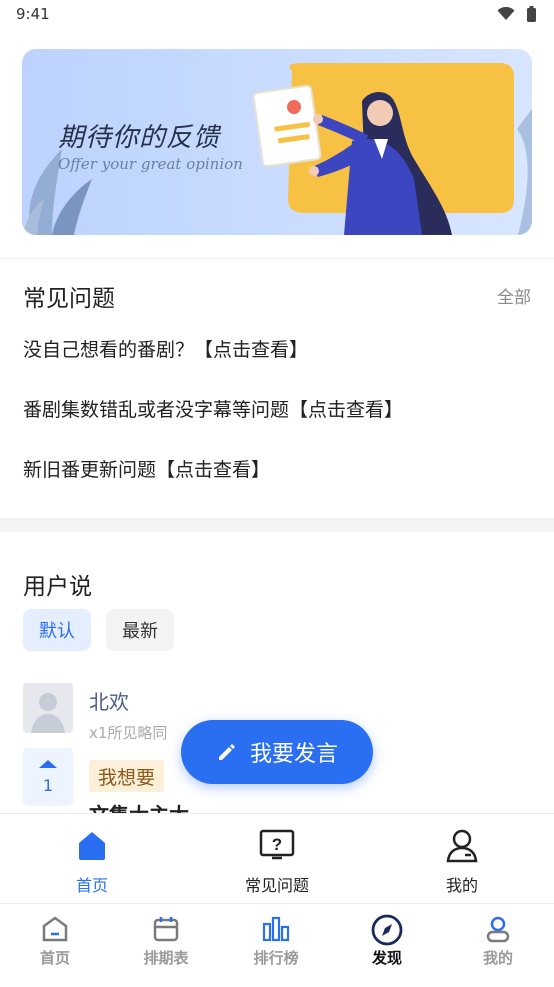 The height and width of the screenshot is (987, 554). Describe the element at coordinates (57, 587) in the screenshot. I see `users-heading: 用户说` at that location.